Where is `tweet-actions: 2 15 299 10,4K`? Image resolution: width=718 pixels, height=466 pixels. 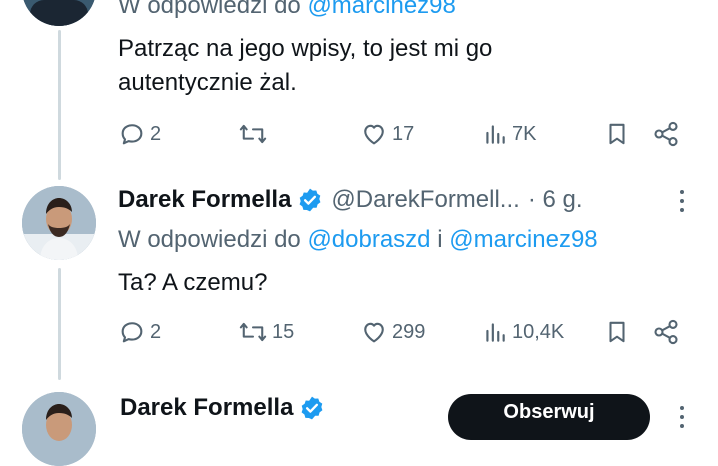
tweet-actions: 2 15 299 10,4K is located at coordinates (403, 332).